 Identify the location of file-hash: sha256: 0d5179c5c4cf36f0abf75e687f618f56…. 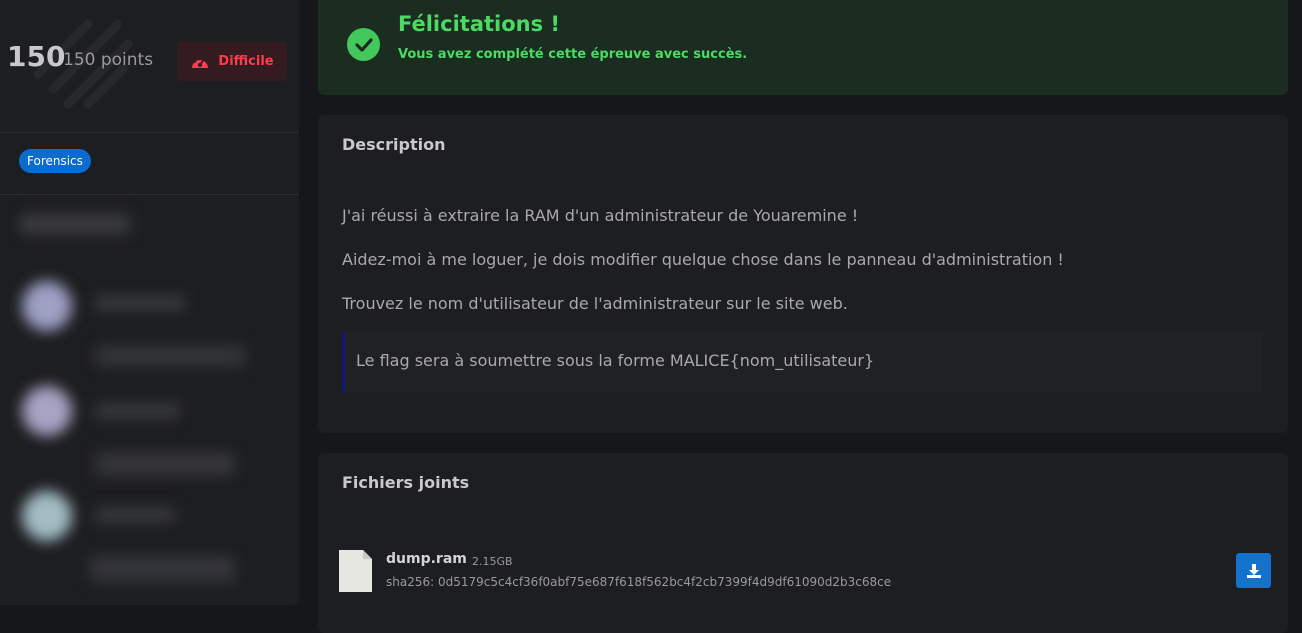
(639, 582).